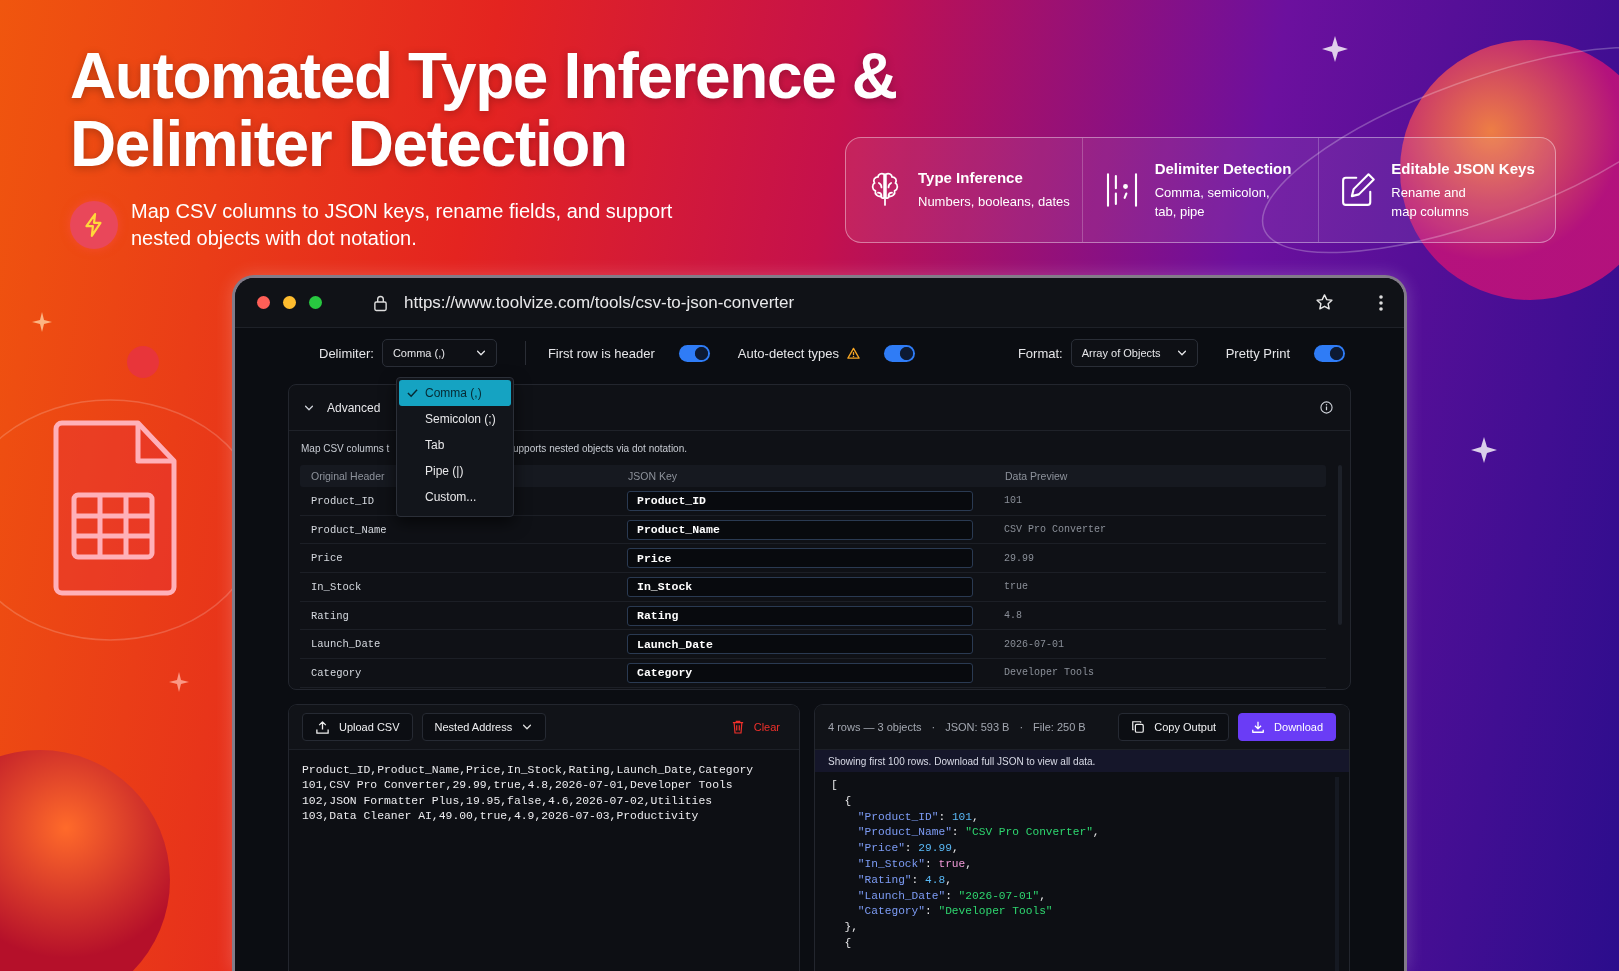  What do you see at coordinates (94, 225) in the screenshot?
I see `lightning-icon` at bounding box center [94, 225].